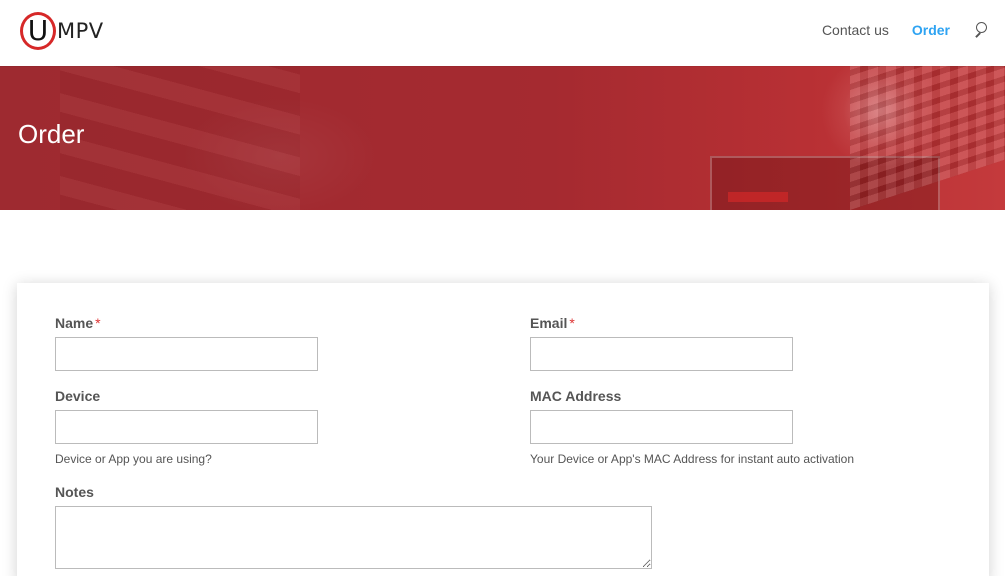  I want to click on site-logo: U MPV, so click(62, 31).